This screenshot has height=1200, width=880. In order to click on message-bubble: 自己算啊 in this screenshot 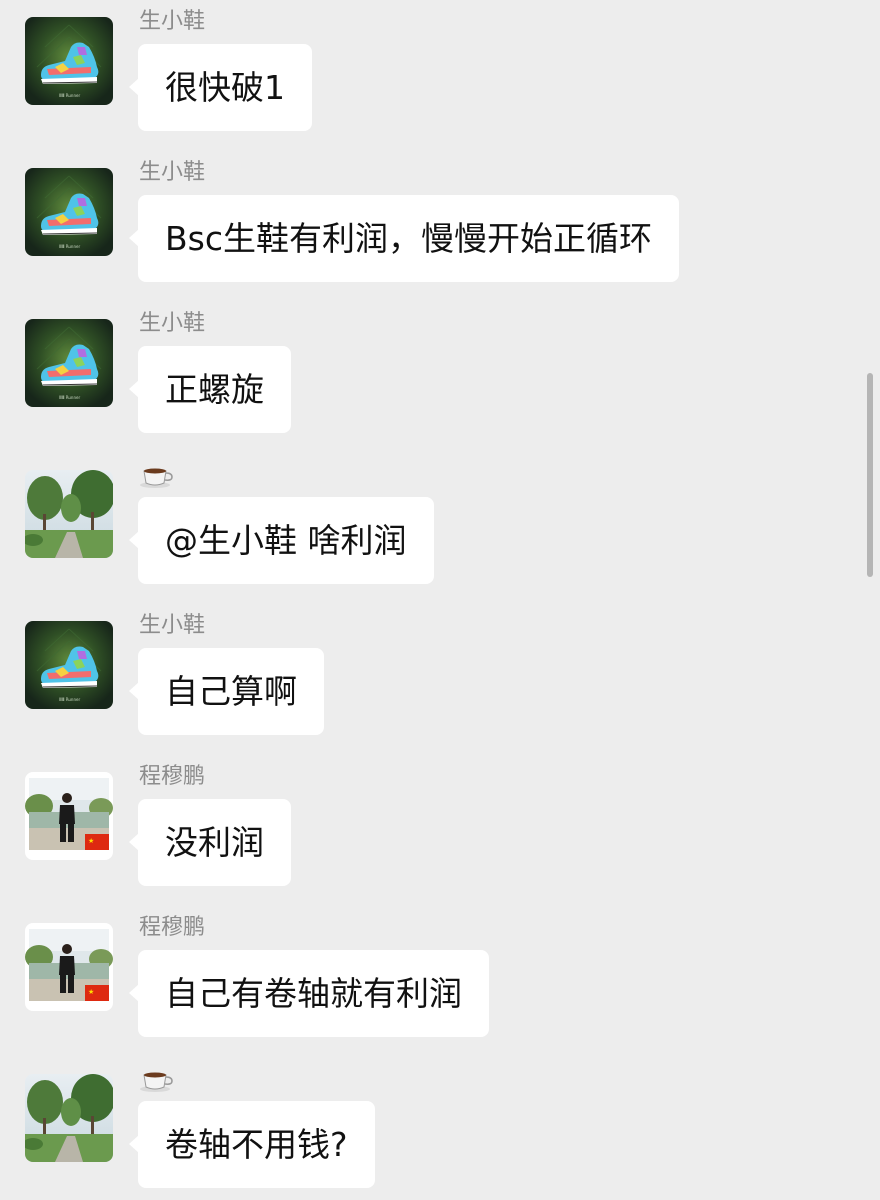, I will do `click(226, 691)`.